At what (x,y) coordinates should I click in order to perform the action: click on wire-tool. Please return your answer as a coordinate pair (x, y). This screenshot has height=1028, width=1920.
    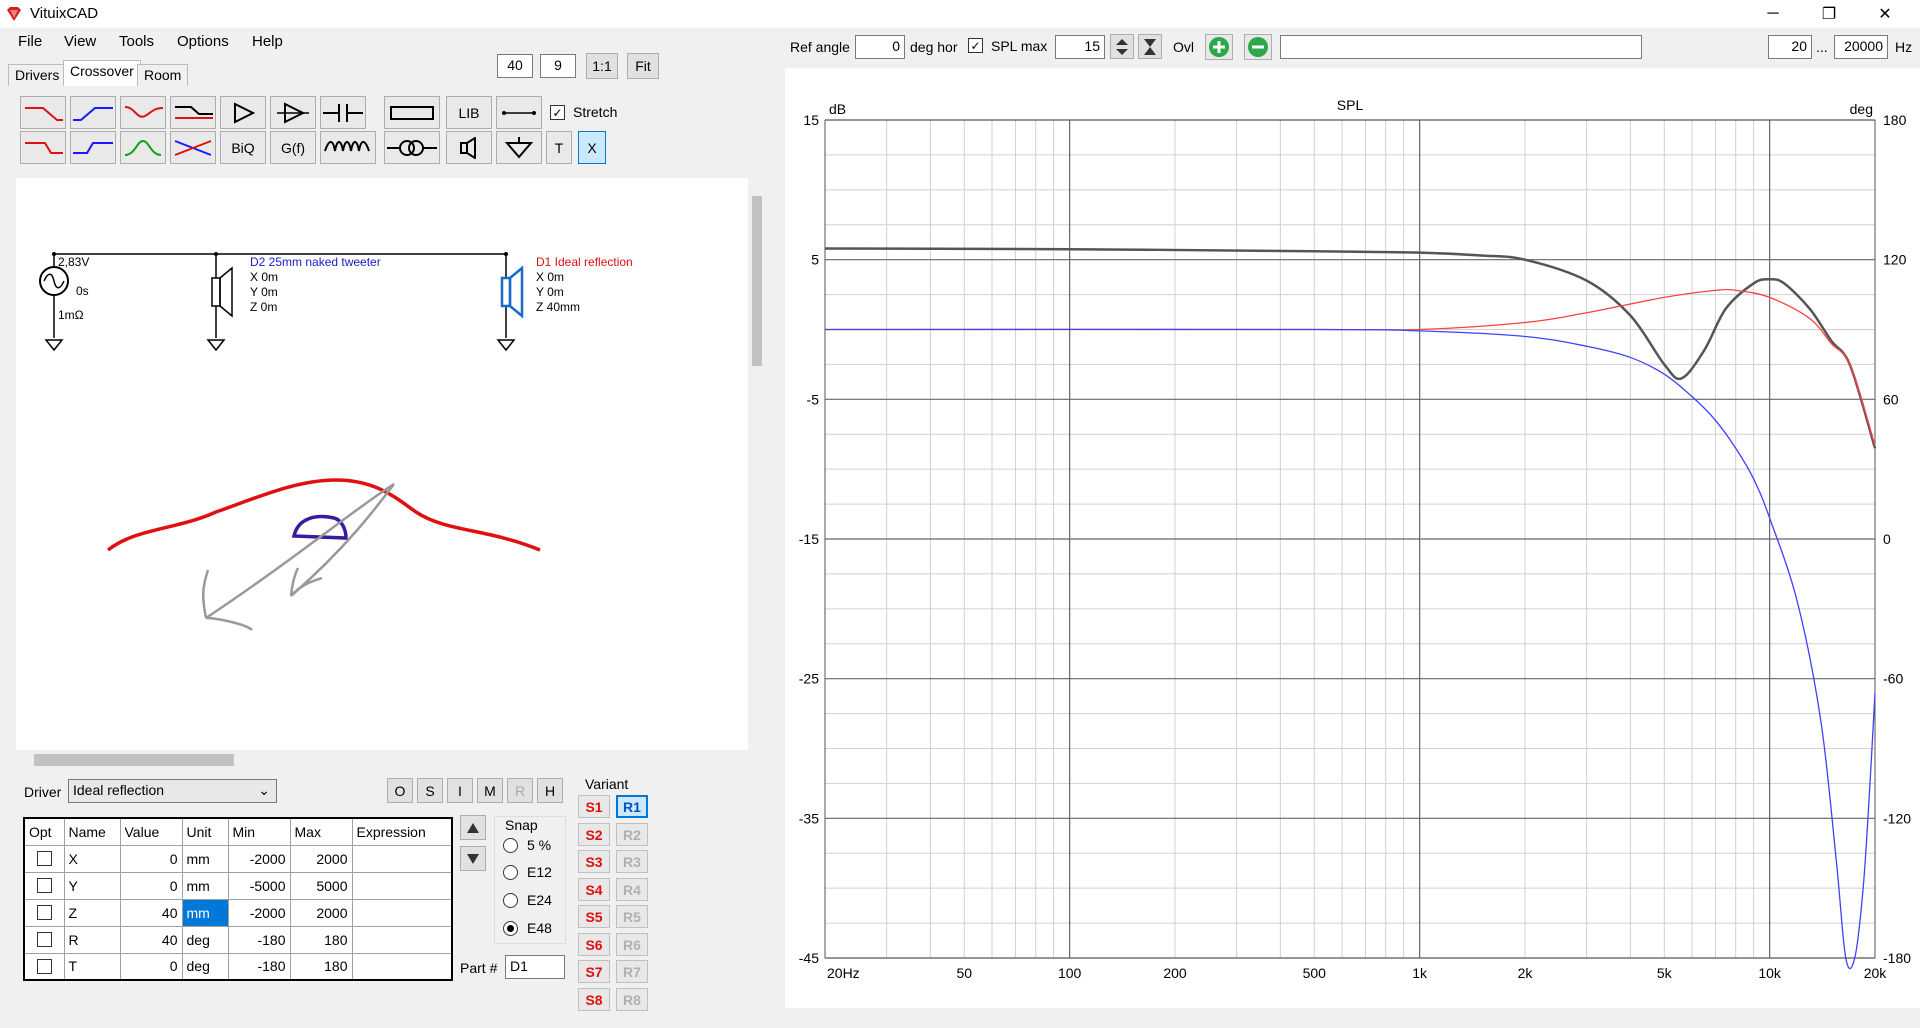
    Looking at the image, I should click on (519, 112).